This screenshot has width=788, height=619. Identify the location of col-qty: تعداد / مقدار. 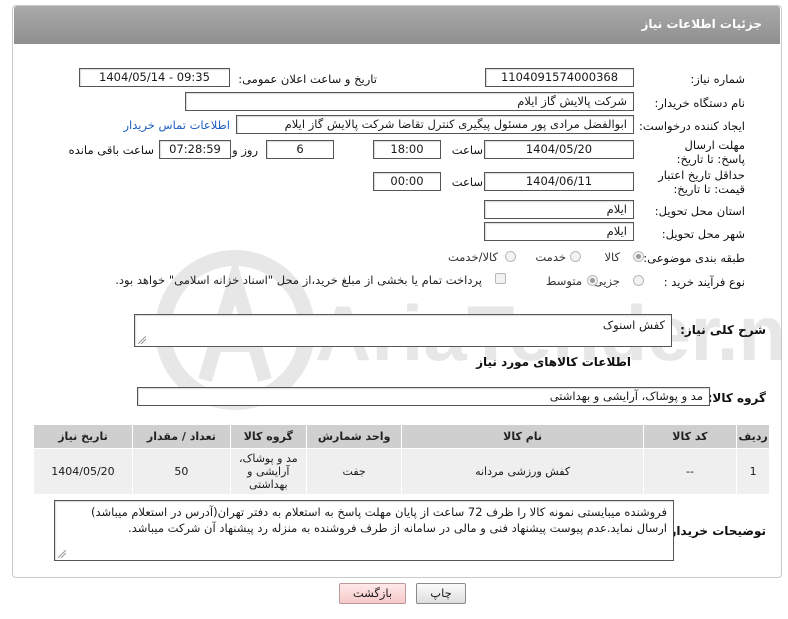
(181, 436).